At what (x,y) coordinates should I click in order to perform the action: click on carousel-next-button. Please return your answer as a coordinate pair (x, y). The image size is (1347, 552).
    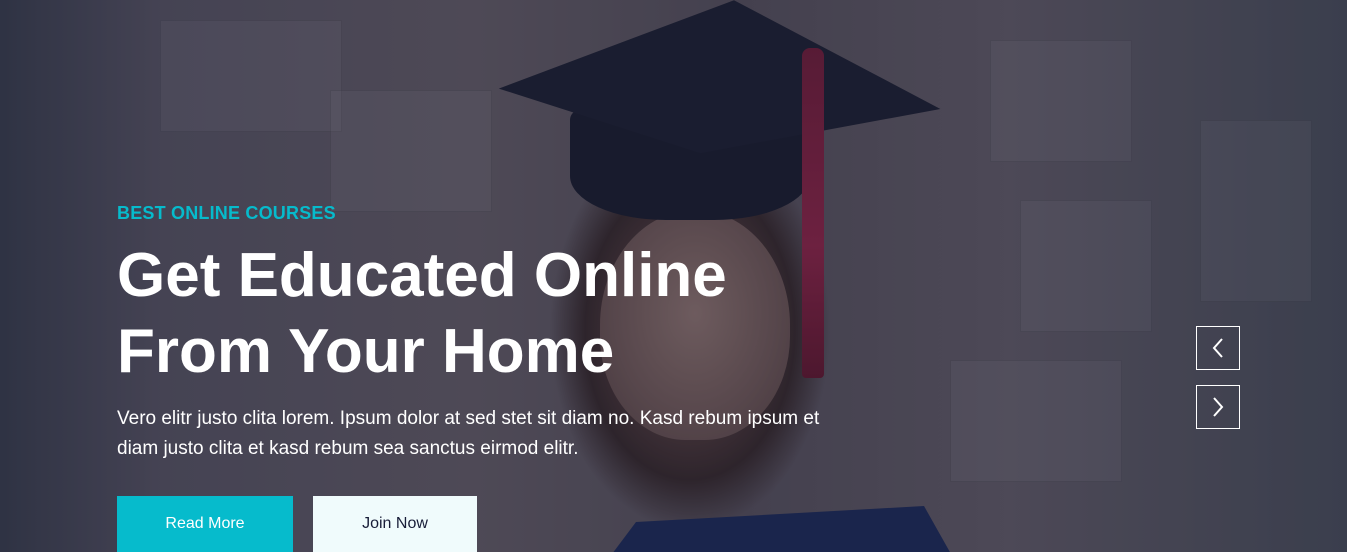
    Looking at the image, I should click on (1218, 407).